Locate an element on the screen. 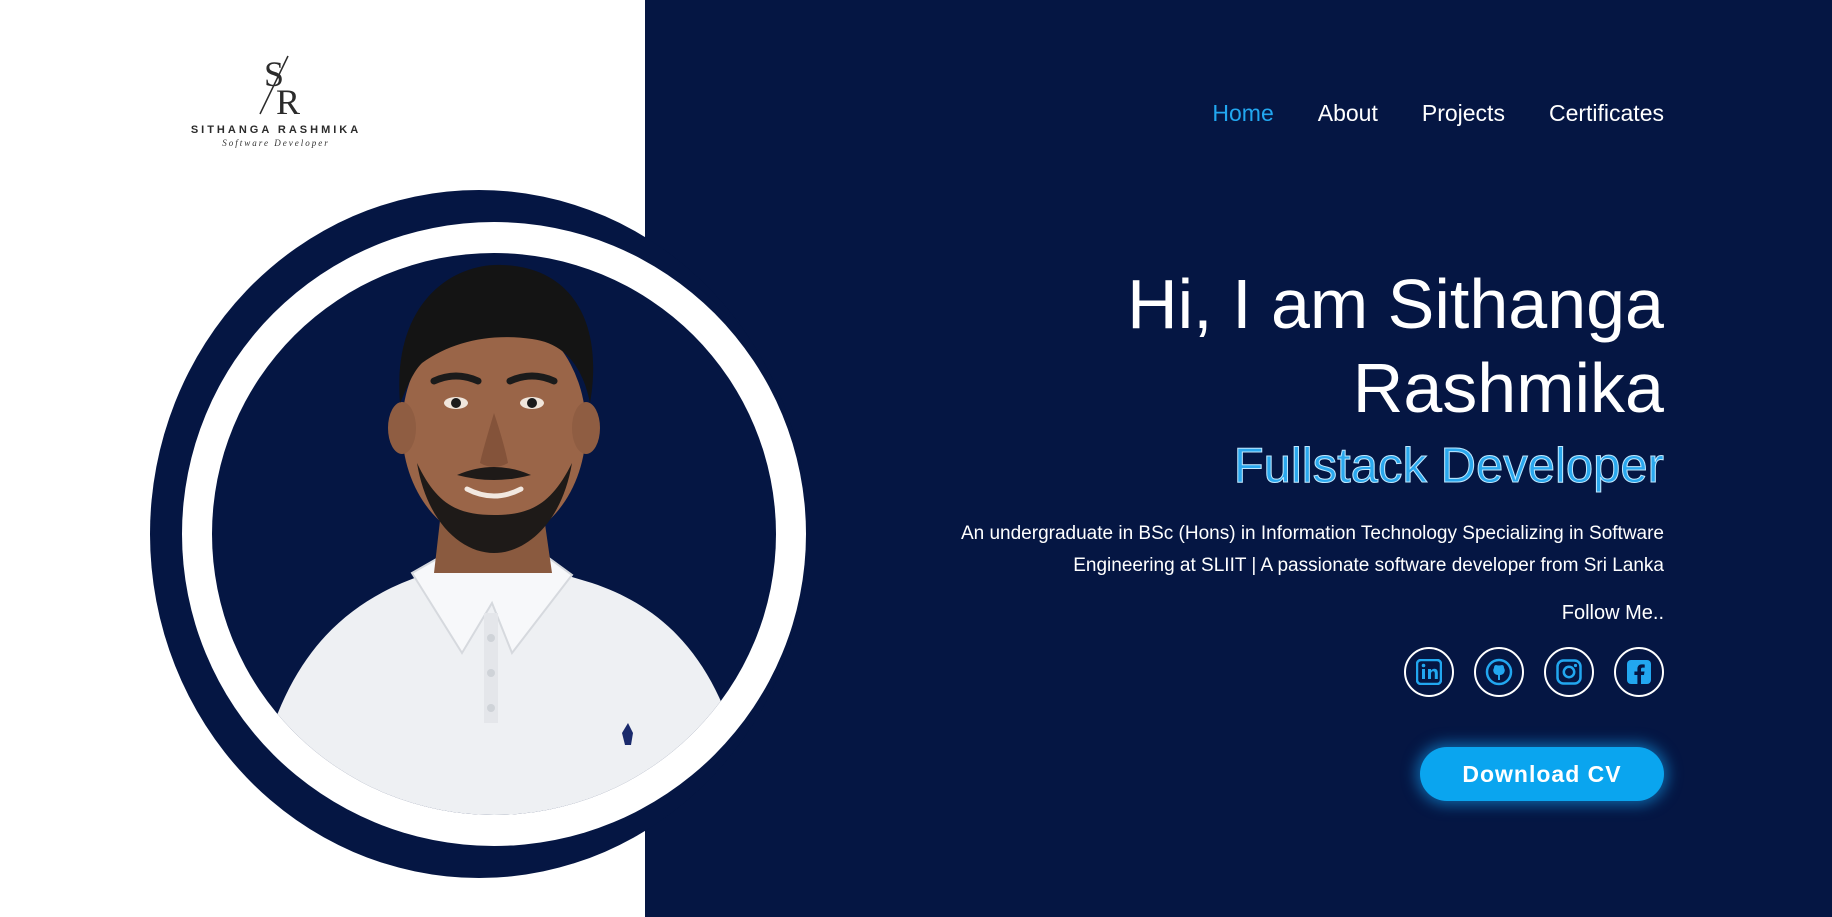 The width and height of the screenshot is (1832, 917). facebook-icon is located at coordinates (1639, 672).